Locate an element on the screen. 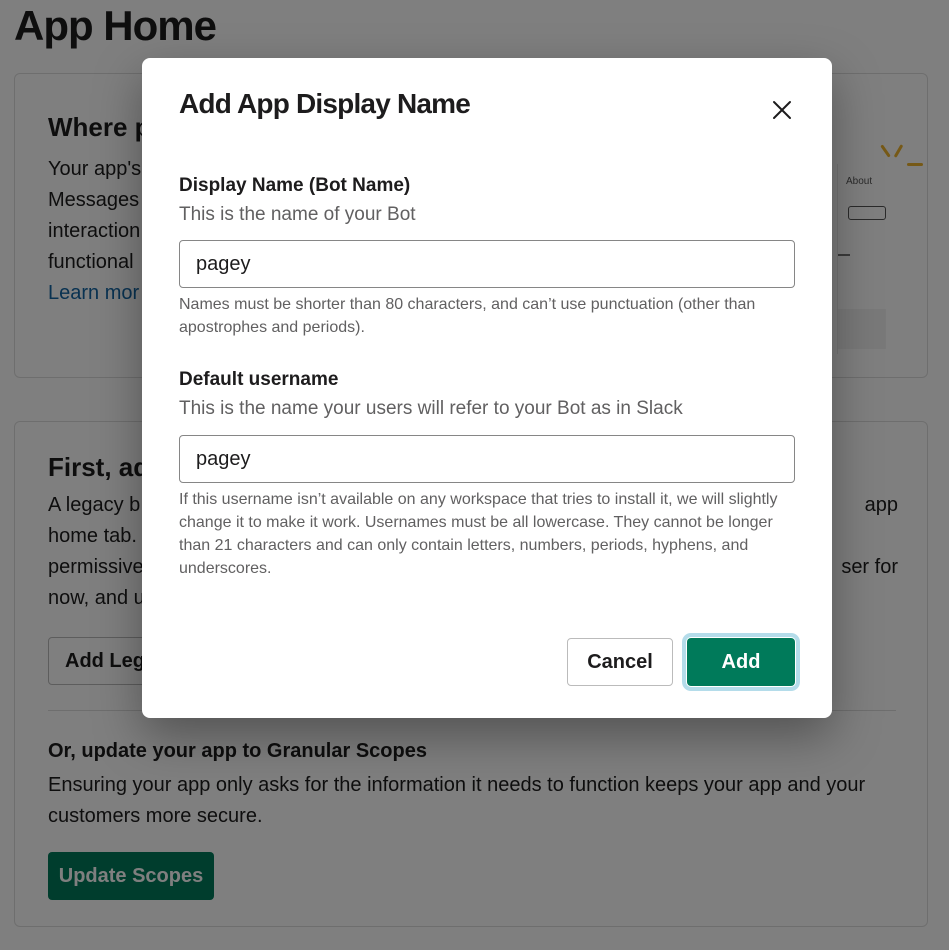  display-name-label: Display Name (Bot Name) is located at coordinates (295, 185).